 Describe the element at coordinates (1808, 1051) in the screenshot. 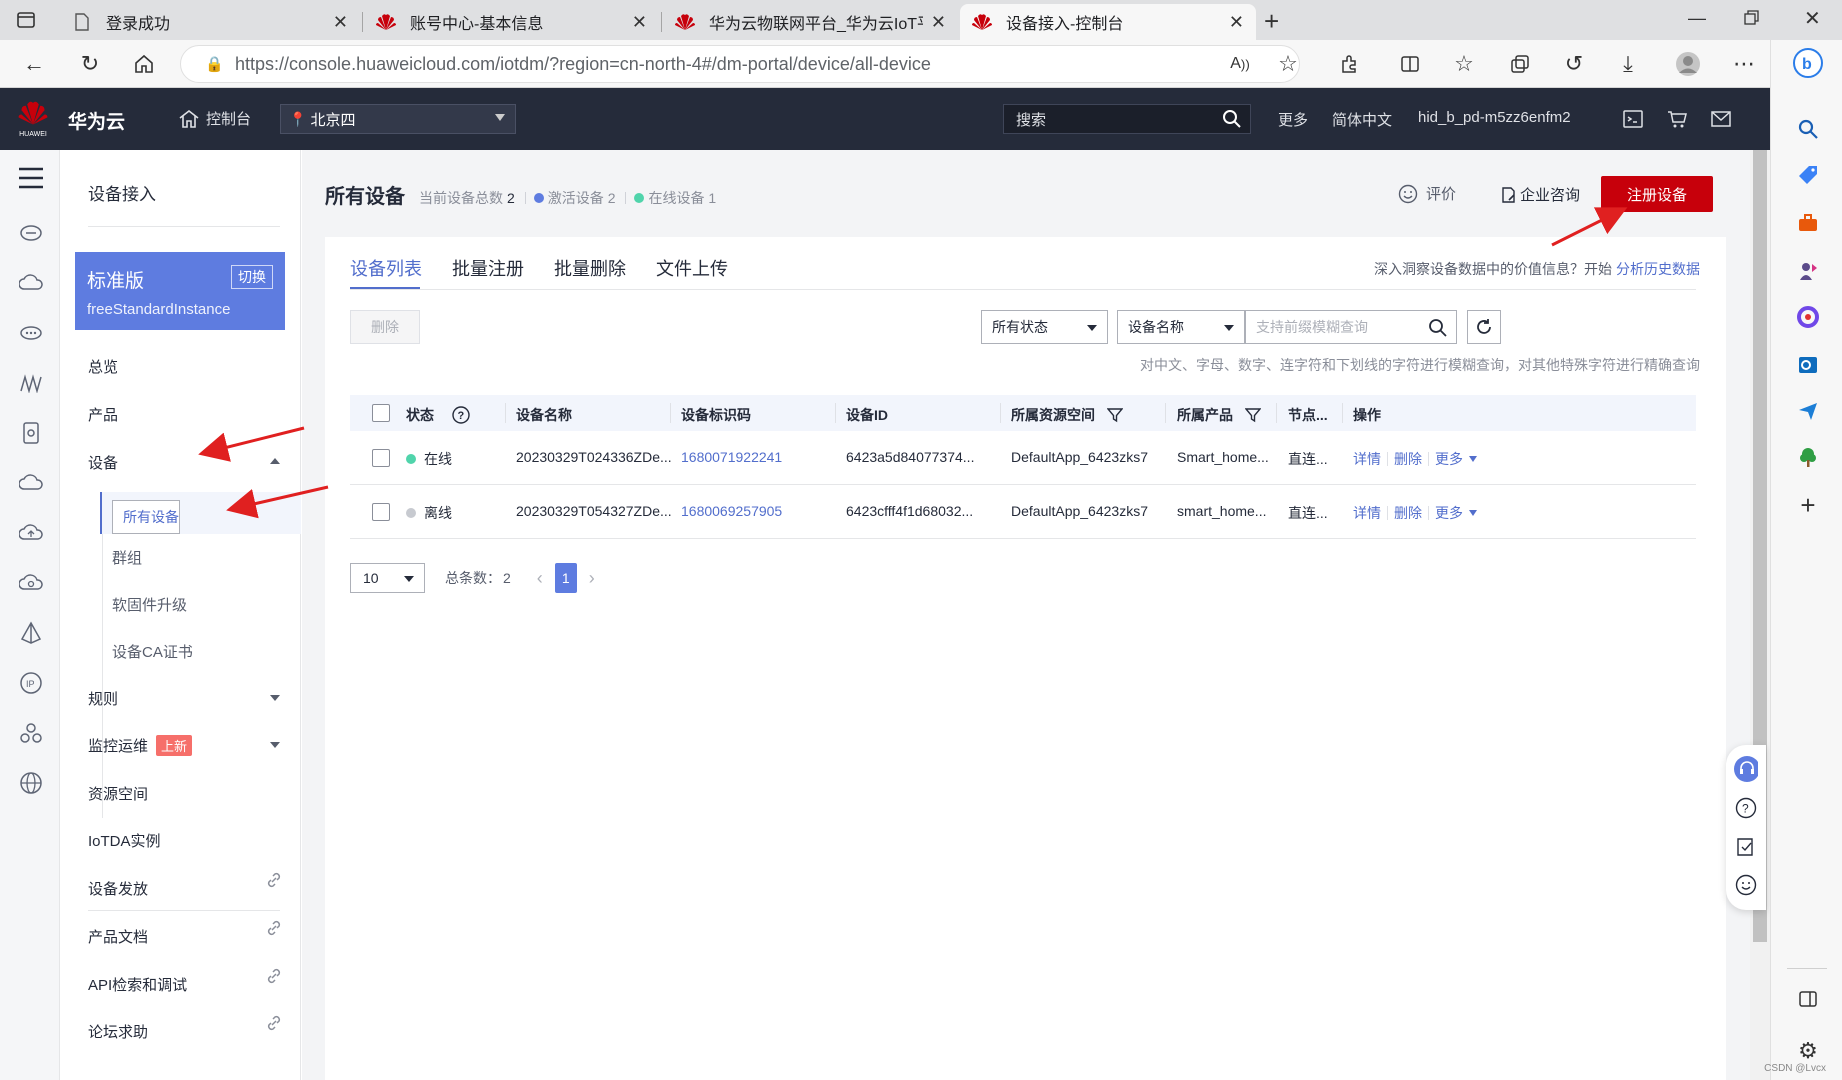

I see `settings-icon: ⚙` at that location.